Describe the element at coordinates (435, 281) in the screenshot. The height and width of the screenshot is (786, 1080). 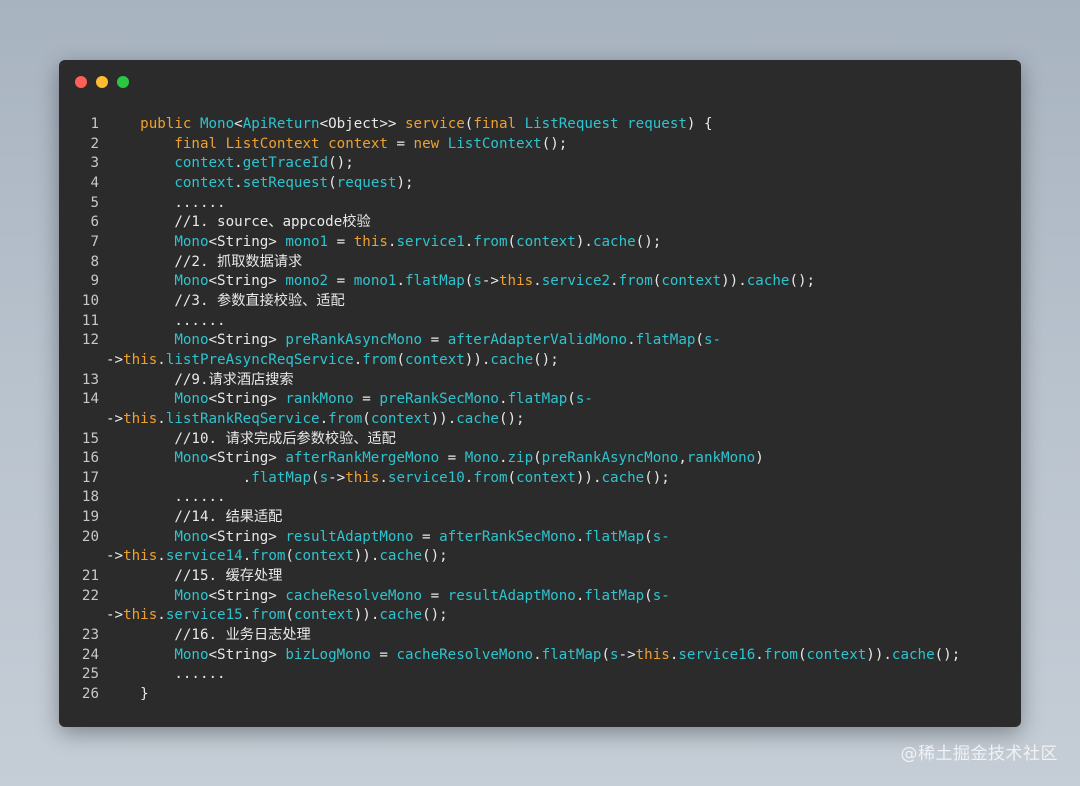
I see `code-token: flatMap` at that location.